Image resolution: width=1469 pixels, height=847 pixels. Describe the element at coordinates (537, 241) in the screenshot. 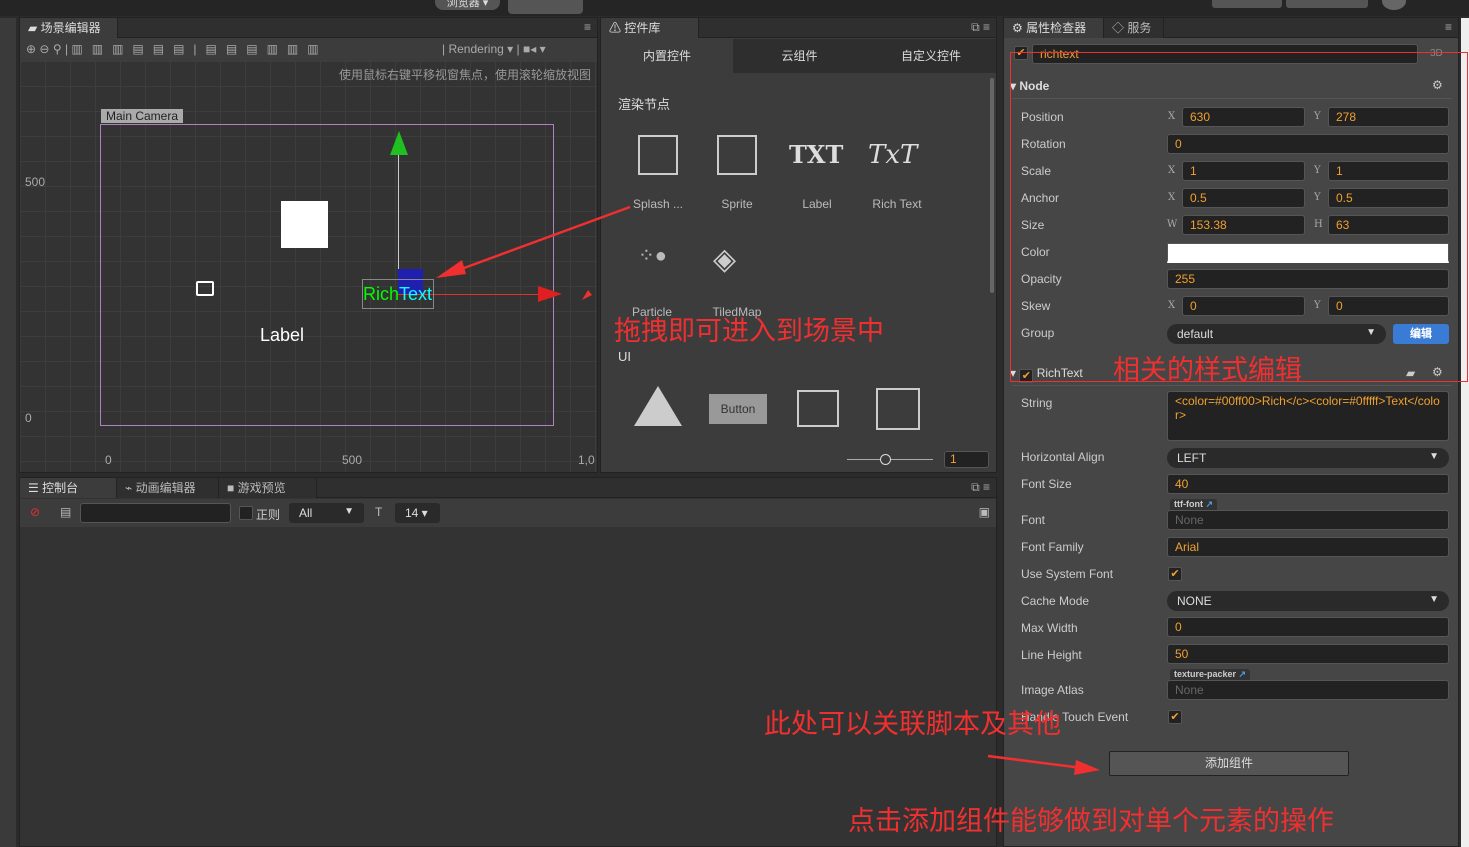

I see `arrow-drag` at that location.